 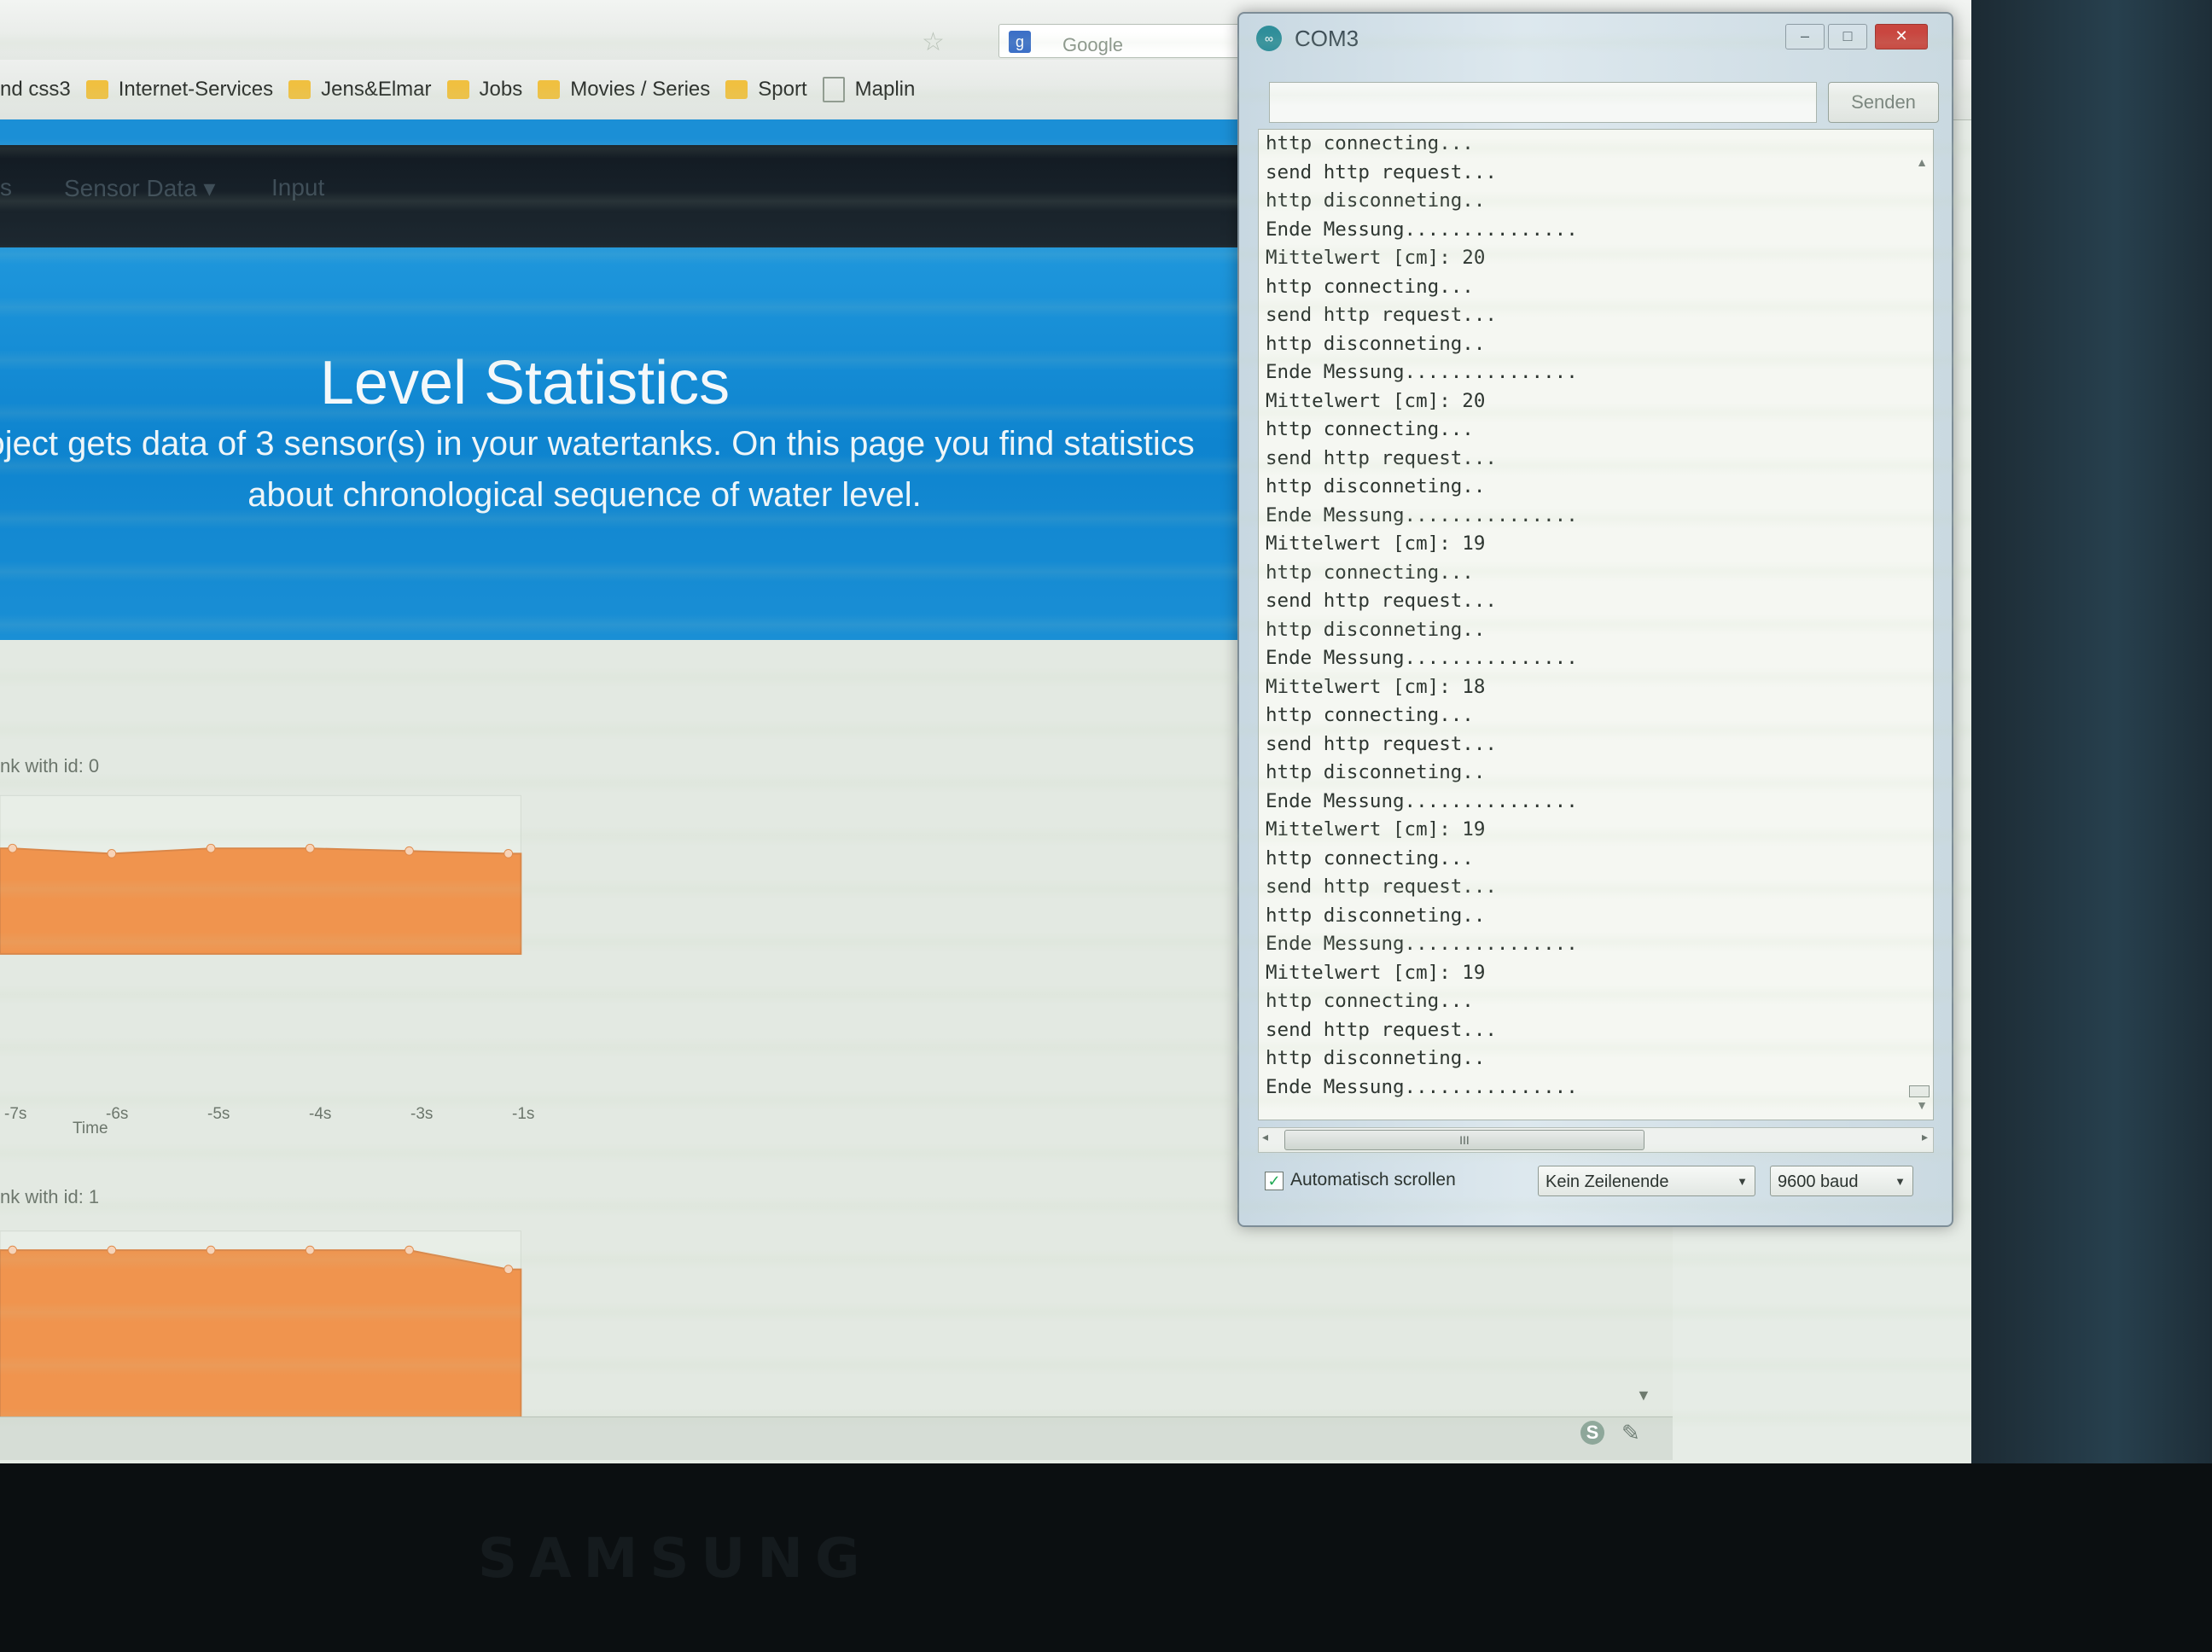 I want to click on bookmark-star-icon: ☆, so click(x=933, y=42).